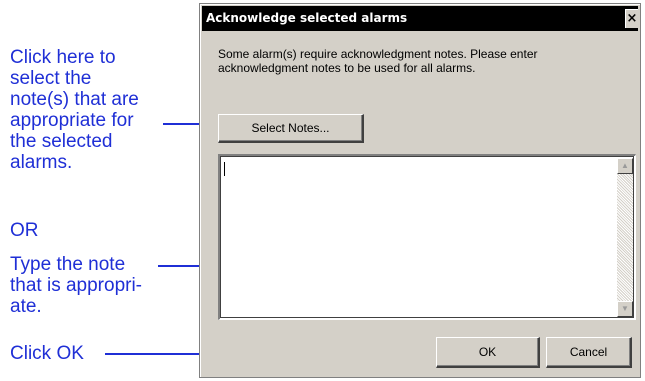 This screenshot has height=381, width=645. Describe the element at coordinates (61, 141) in the screenshot. I see `callout-line: the selected` at that location.